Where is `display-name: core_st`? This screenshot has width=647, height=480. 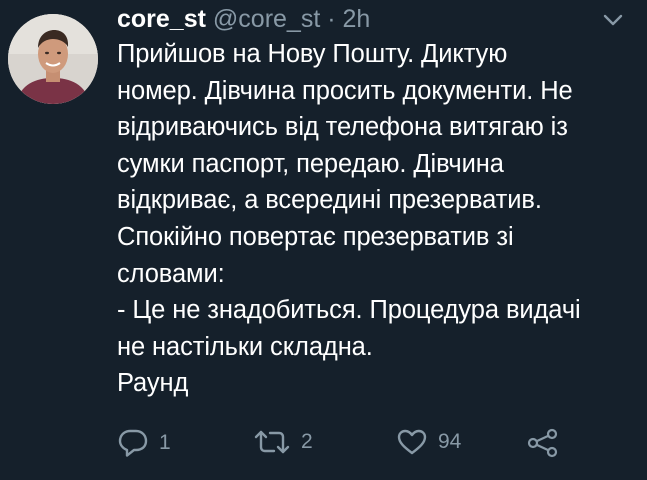
display-name: core_st is located at coordinates (161, 19).